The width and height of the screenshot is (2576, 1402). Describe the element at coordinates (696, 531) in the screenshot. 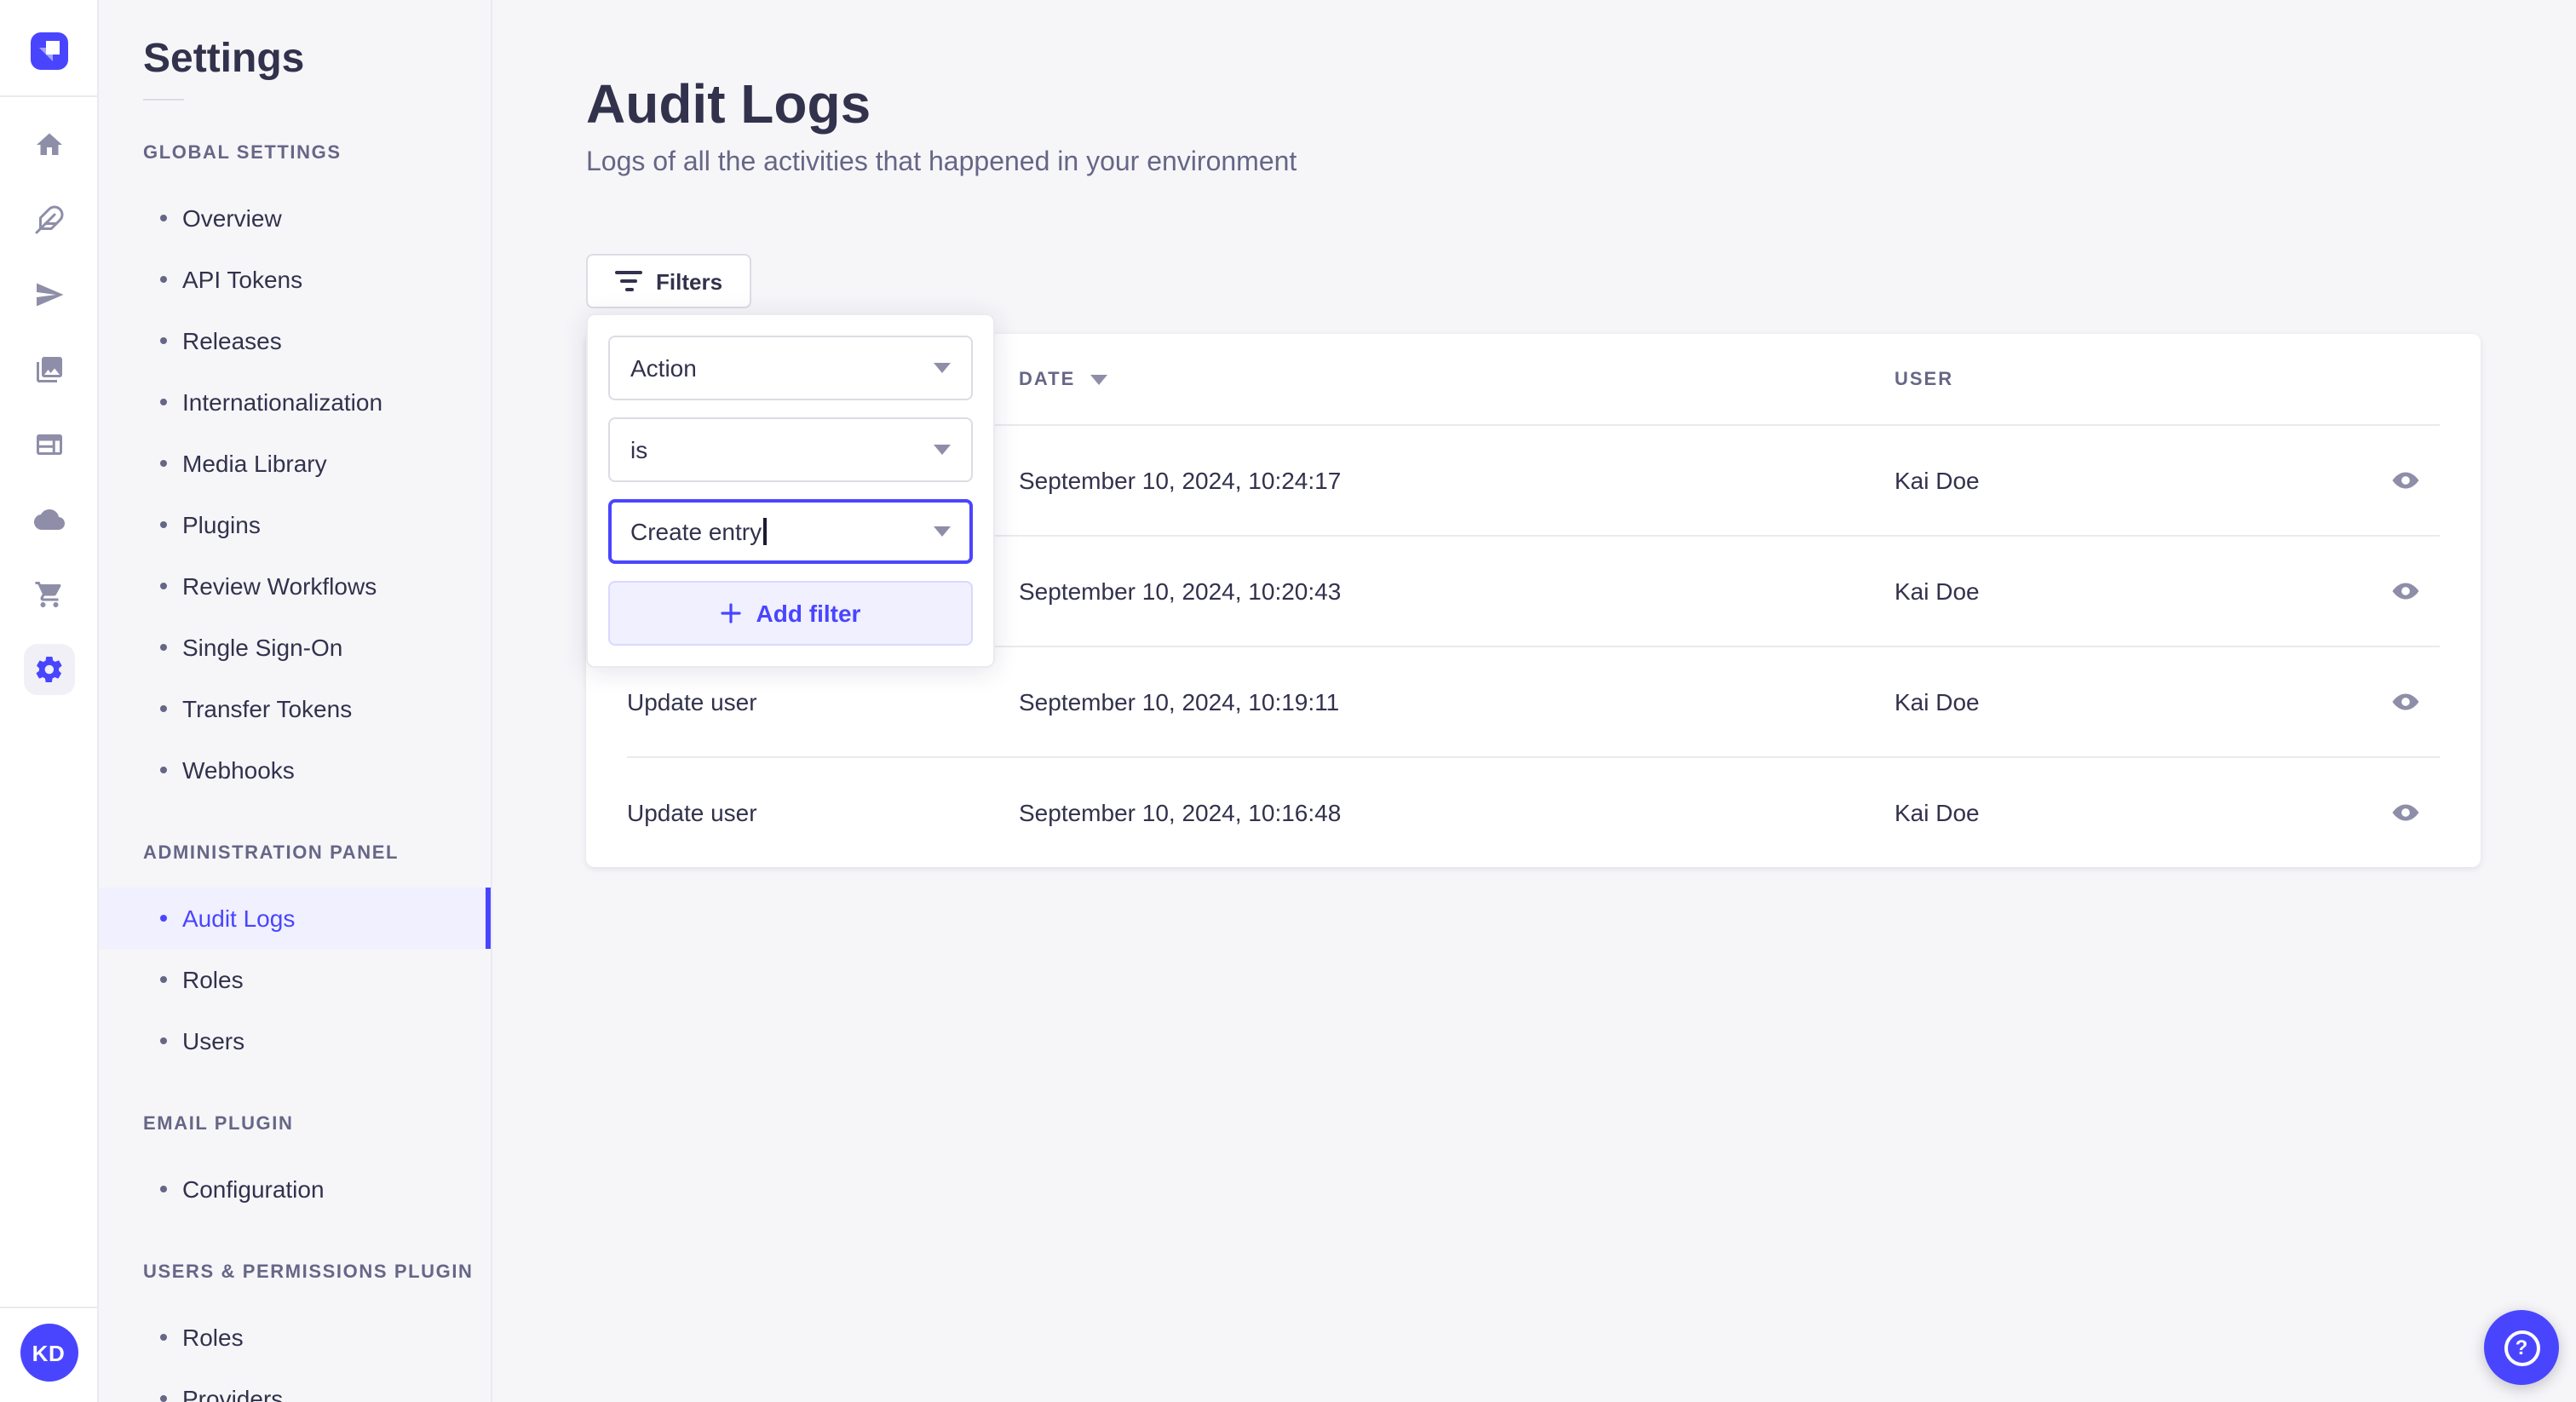

I see `filter-value-value: Create entry` at that location.